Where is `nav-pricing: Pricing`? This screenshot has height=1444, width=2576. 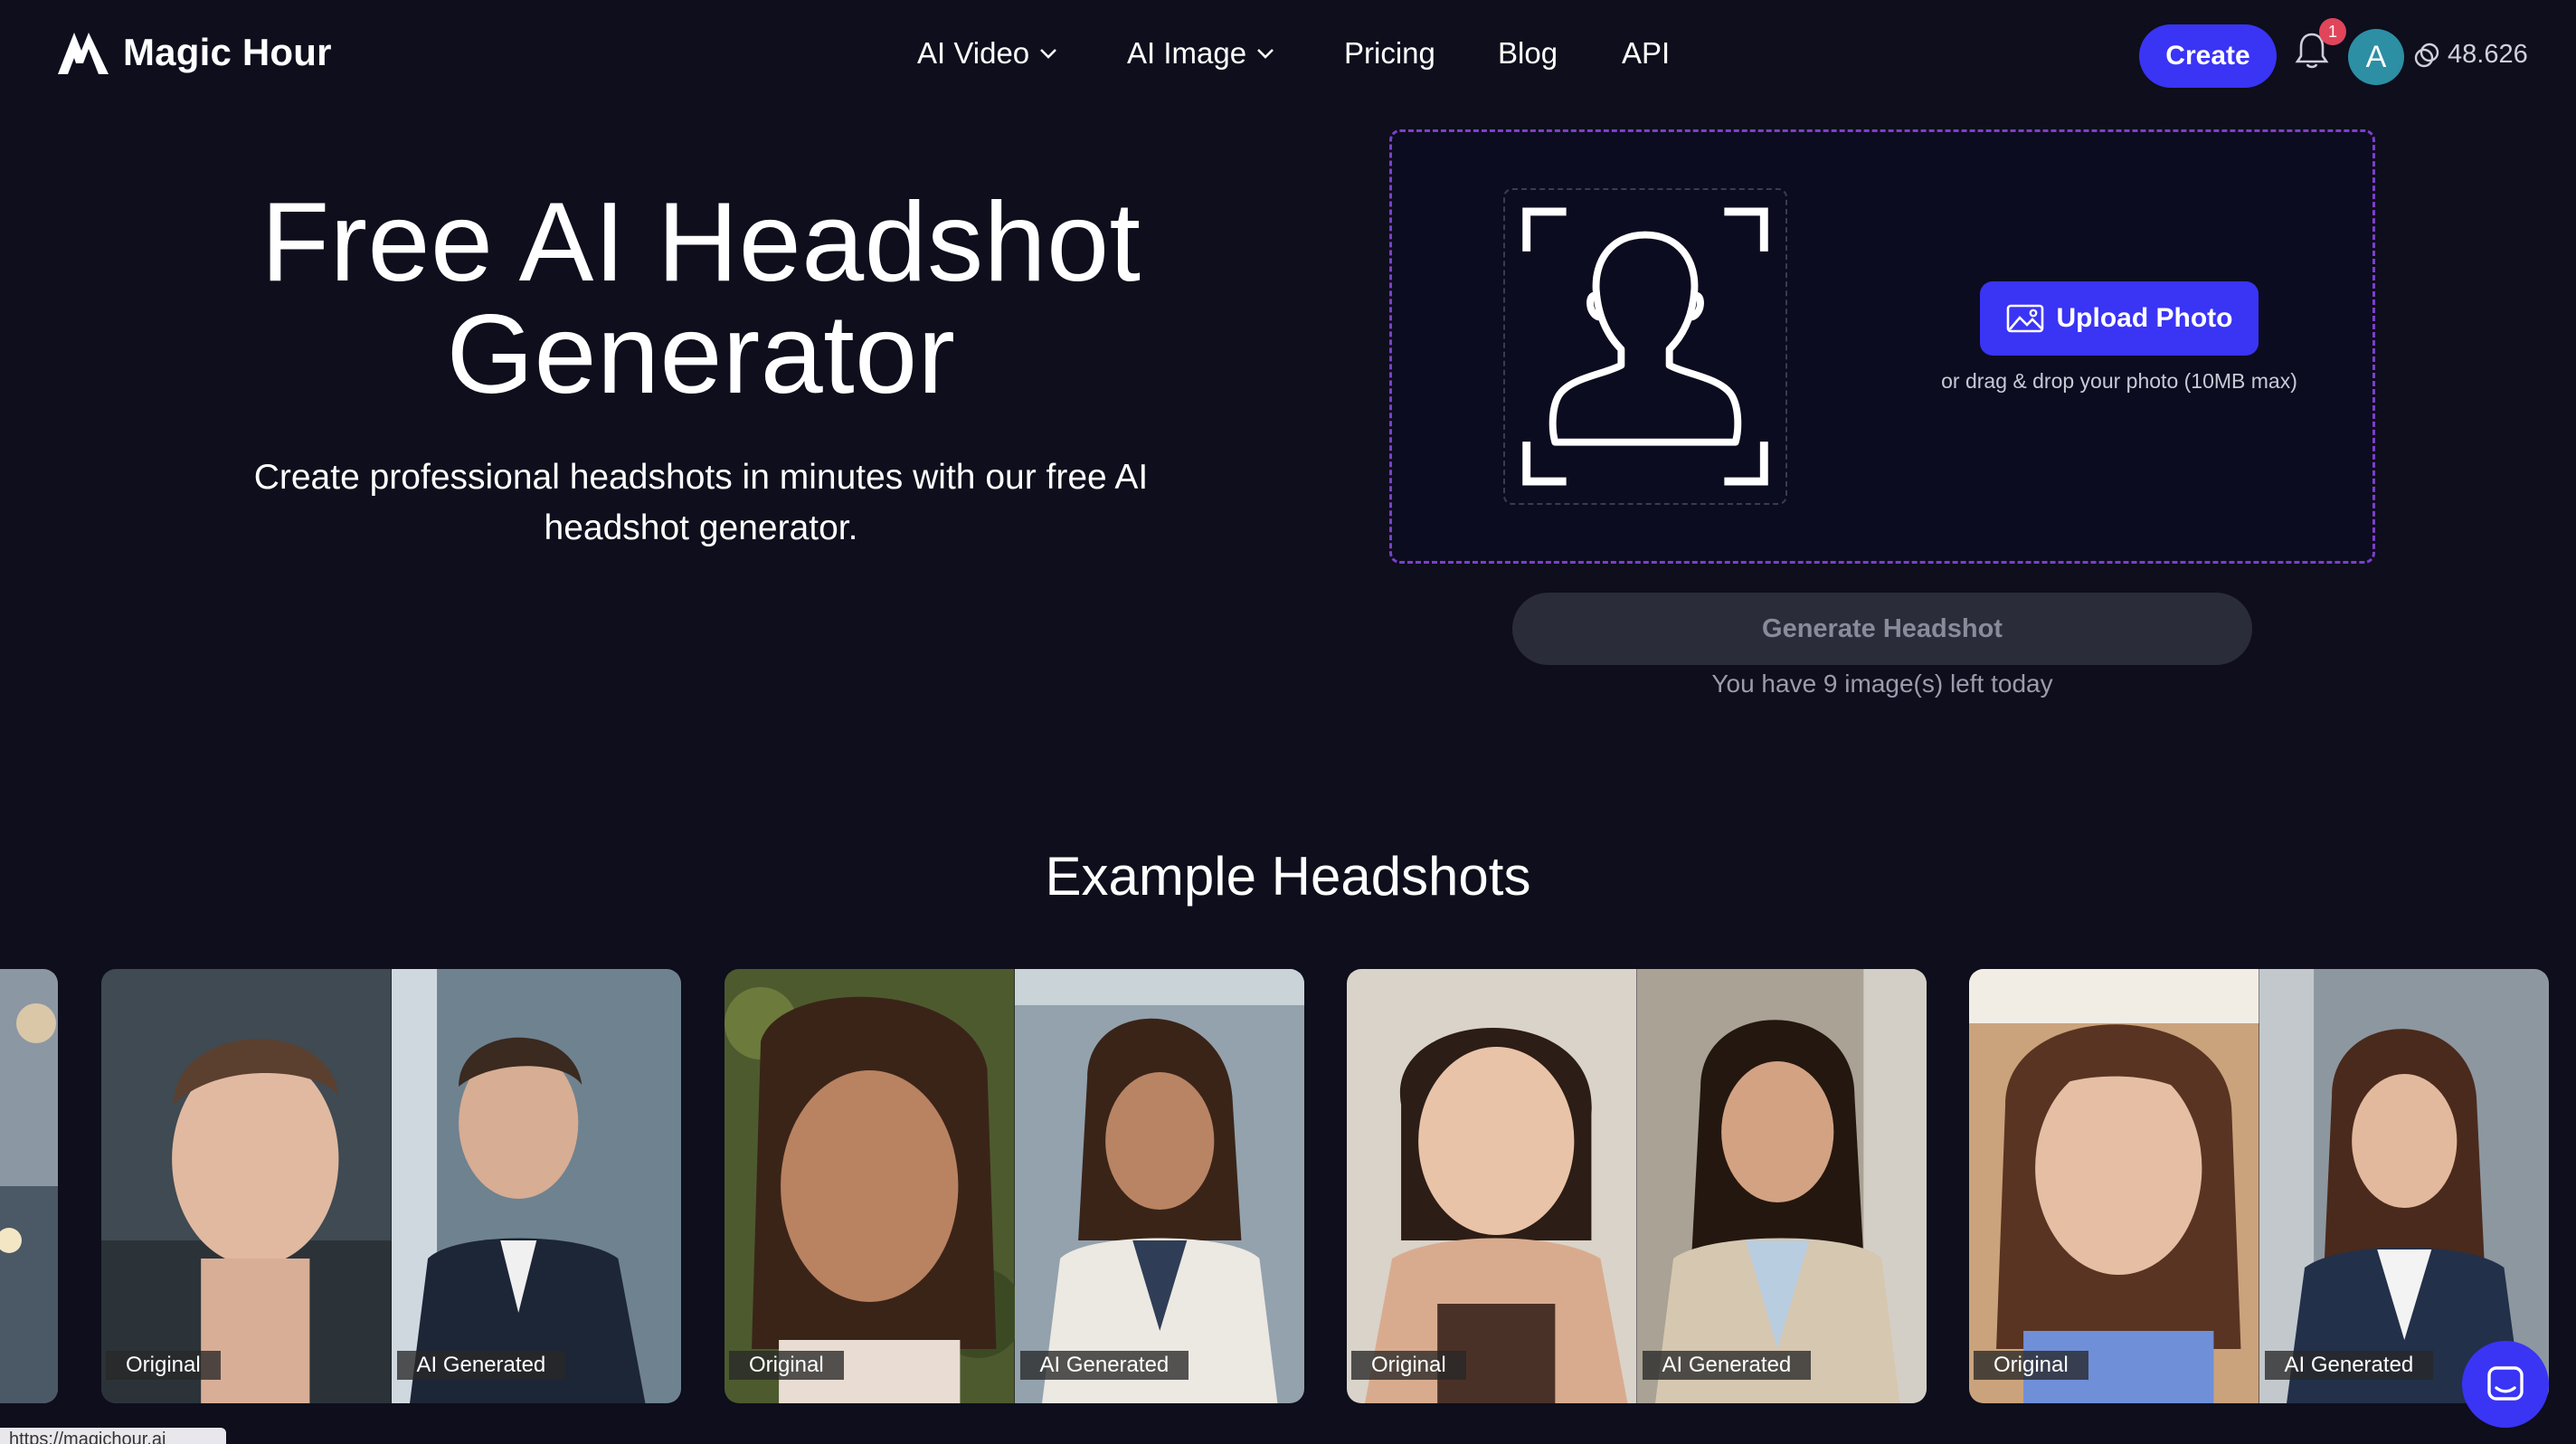
nav-pricing: Pricing is located at coordinates (1390, 54).